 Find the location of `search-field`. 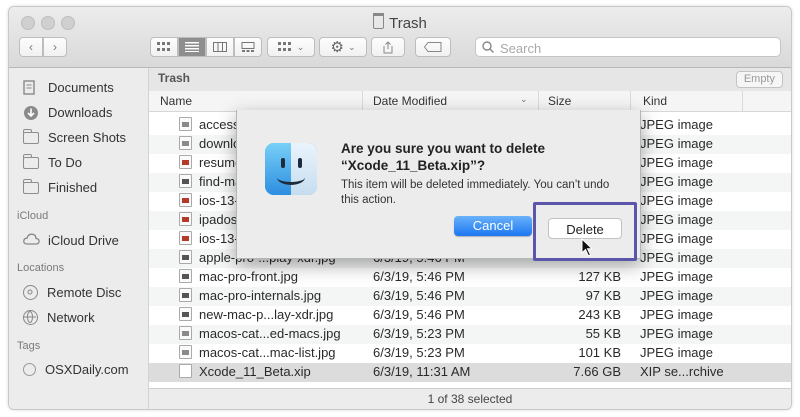

search-field is located at coordinates (628, 47).